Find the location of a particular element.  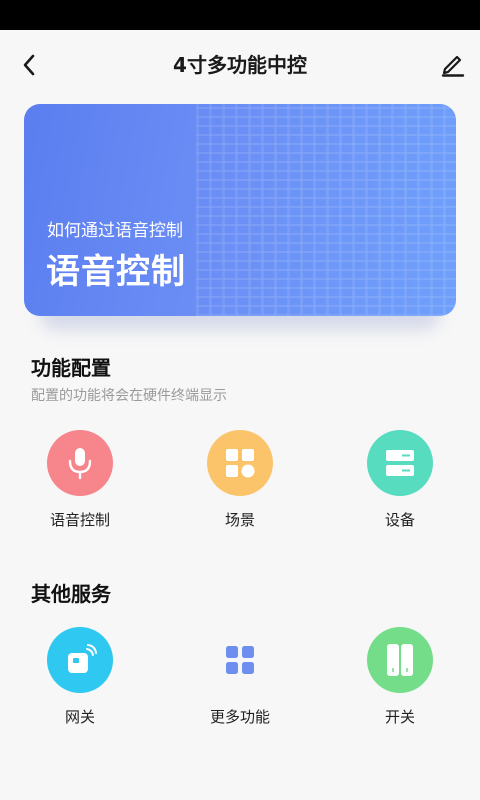

device-circle is located at coordinates (400, 463).